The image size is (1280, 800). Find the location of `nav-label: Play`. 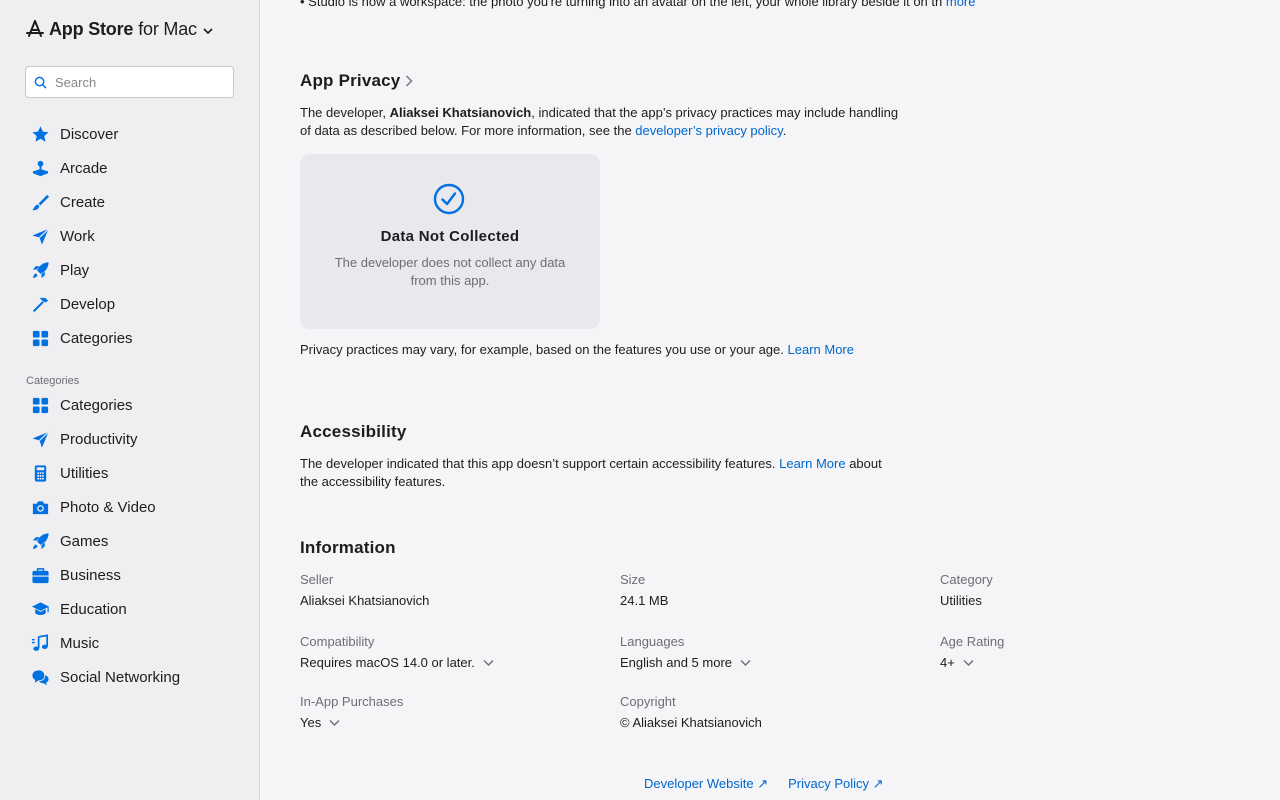

nav-label: Play is located at coordinates (75, 270).